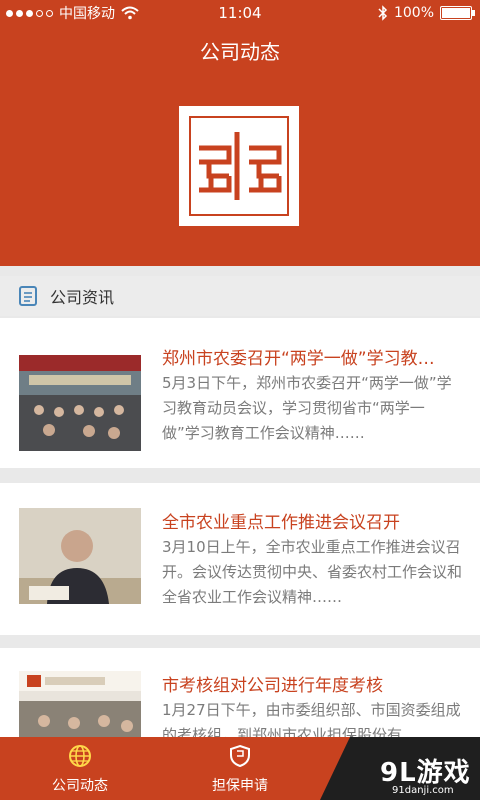  What do you see at coordinates (281, 523) in the screenshot?
I see `news-title: 全市农业重点工作推进会议召开` at bounding box center [281, 523].